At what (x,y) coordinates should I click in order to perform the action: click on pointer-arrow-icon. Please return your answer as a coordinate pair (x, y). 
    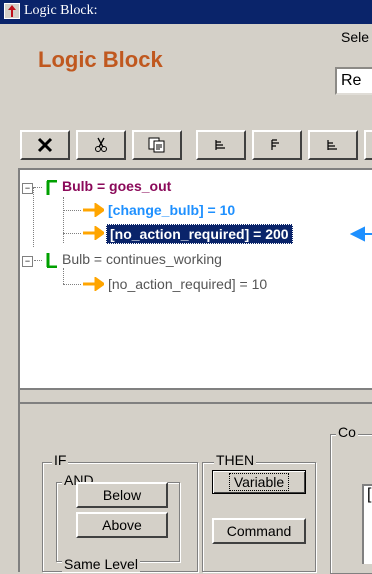
    Looking at the image, I should click on (361, 234).